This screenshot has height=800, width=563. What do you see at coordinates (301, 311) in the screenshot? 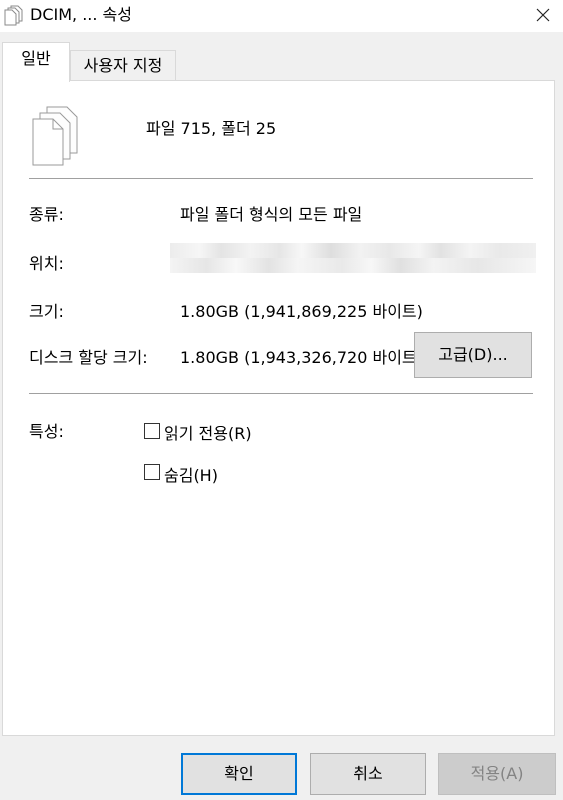
I see `size-value: 1.80GB (1,941,869,225 바이트)` at bounding box center [301, 311].